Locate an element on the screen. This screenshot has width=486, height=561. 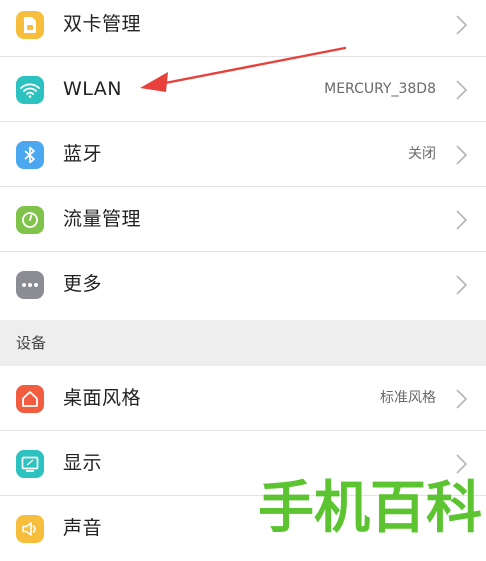
more-icon is located at coordinates (30, 284).